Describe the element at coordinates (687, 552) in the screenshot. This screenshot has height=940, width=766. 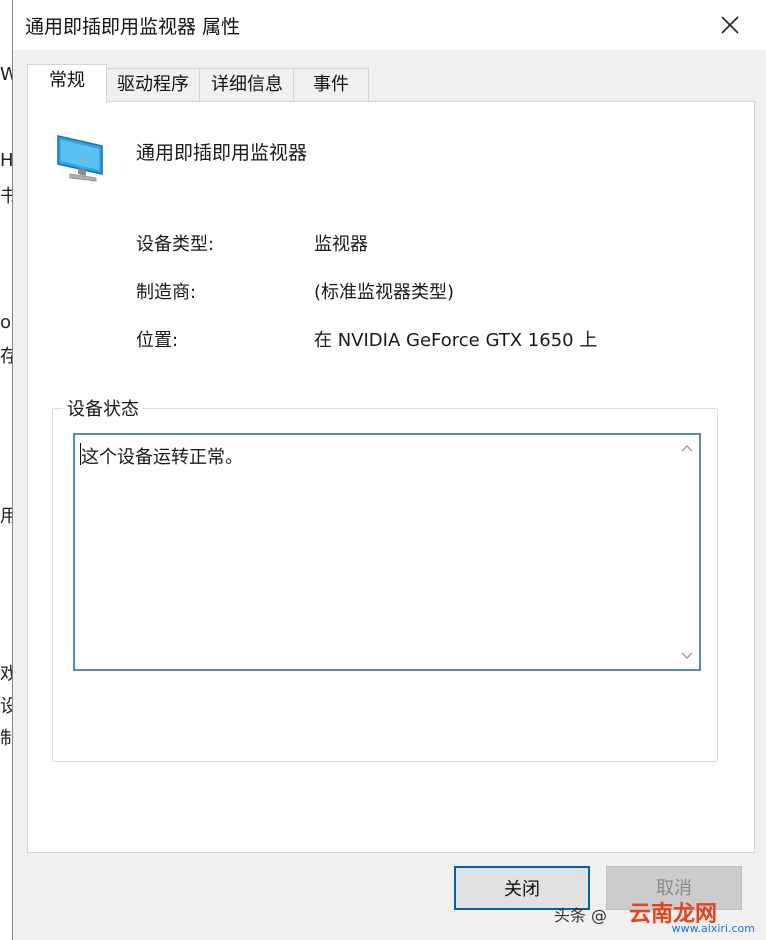
I see `status-scrollbar` at that location.